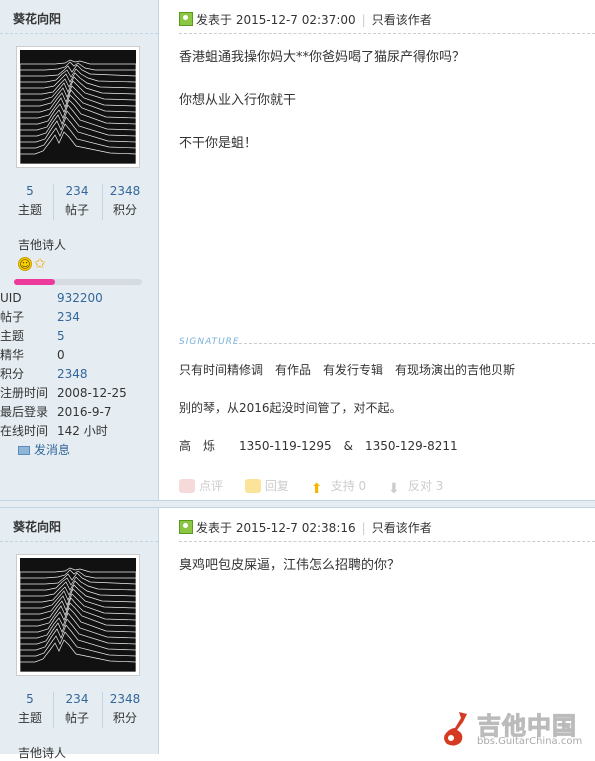 The width and height of the screenshot is (595, 761). What do you see at coordinates (417, 343) in the screenshot?
I see `signature-divider` at bounding box center [417, 343].